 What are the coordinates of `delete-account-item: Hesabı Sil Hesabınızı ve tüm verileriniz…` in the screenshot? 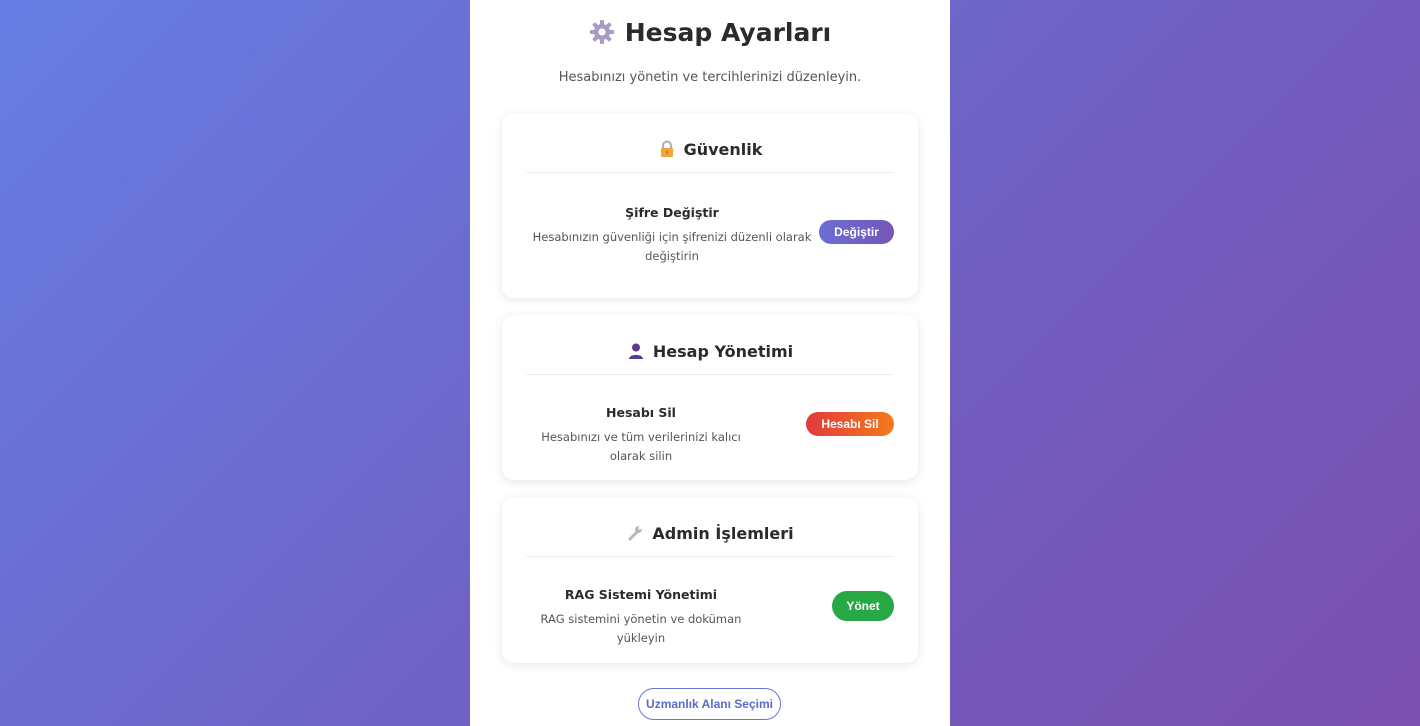 It's located at (641, 435).